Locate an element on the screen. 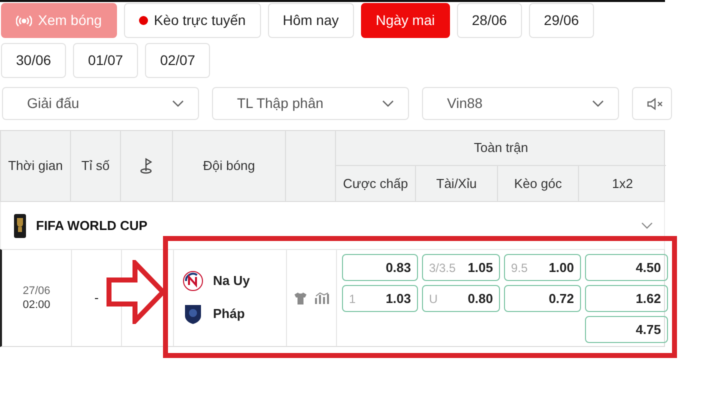 The height and width of the screenshot is (420, 720). trophy-logo-icon is located at coordinates (20, 226).